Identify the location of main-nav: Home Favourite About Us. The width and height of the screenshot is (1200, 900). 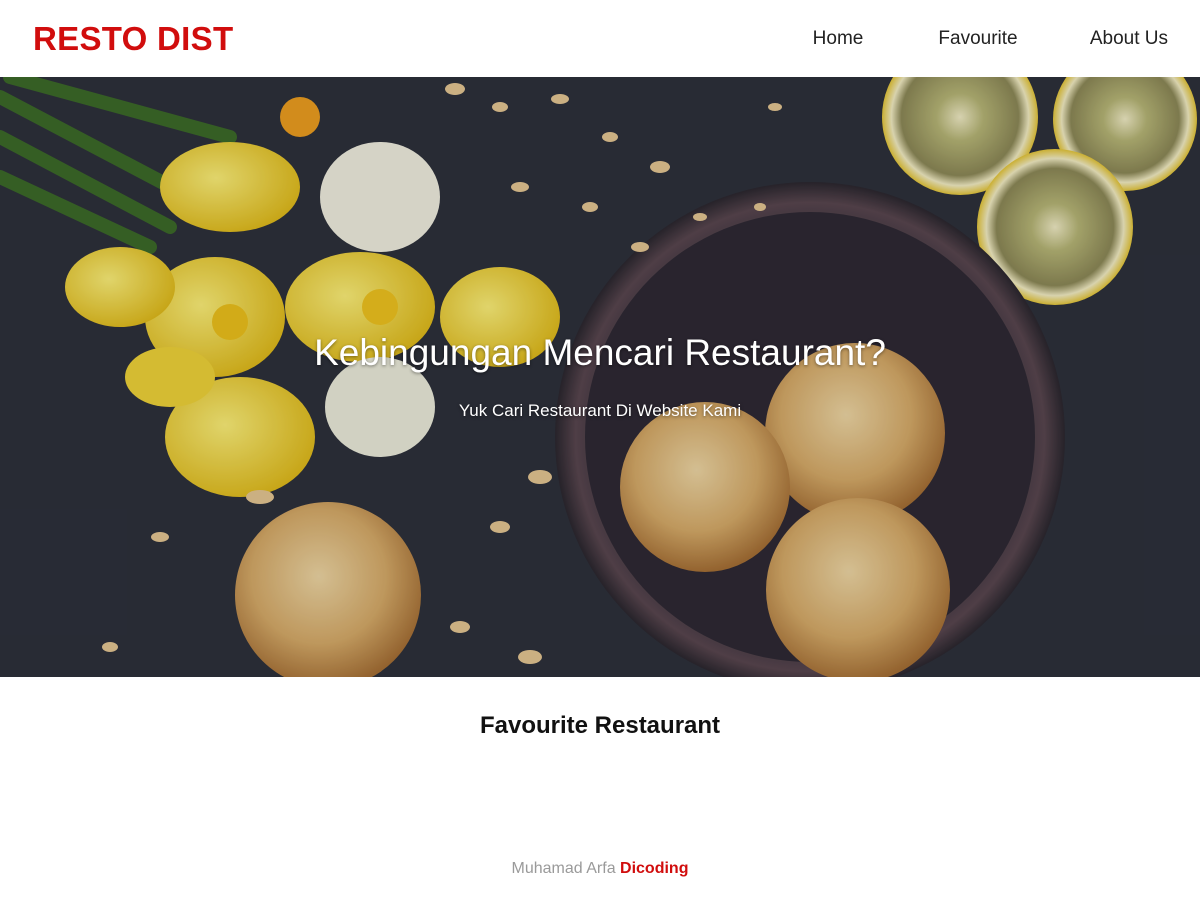
(968, 38).